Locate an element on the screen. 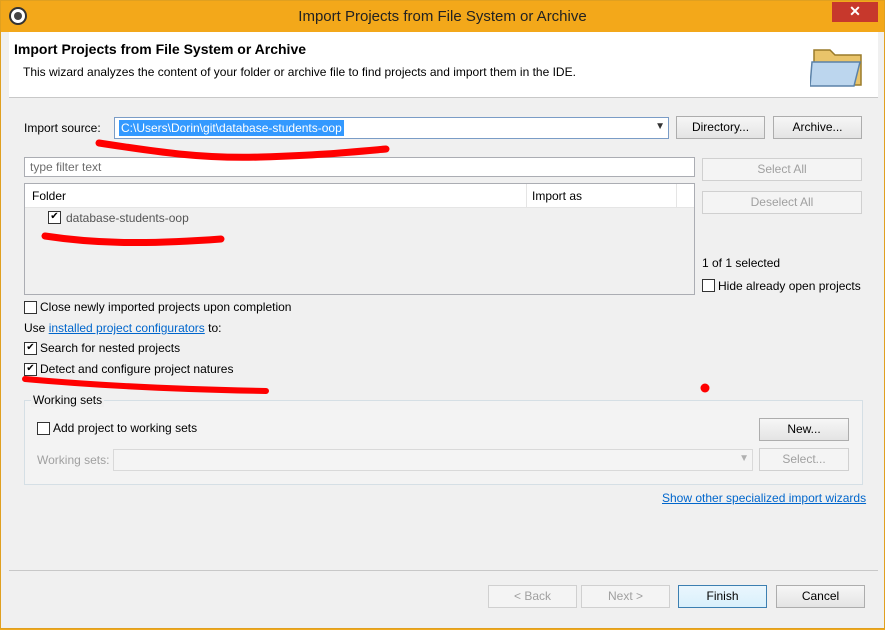 The width and height of the screenshot is (885, 630). add-working-sets-checkbox is located at coordinates (43, 428).